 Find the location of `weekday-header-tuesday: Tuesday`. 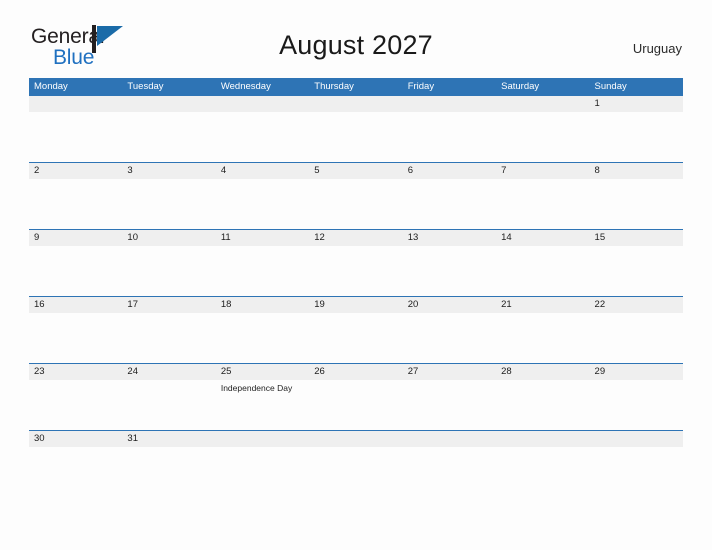

weekday-header-tuesday: Tuesday is located at coordinates (145, 86).